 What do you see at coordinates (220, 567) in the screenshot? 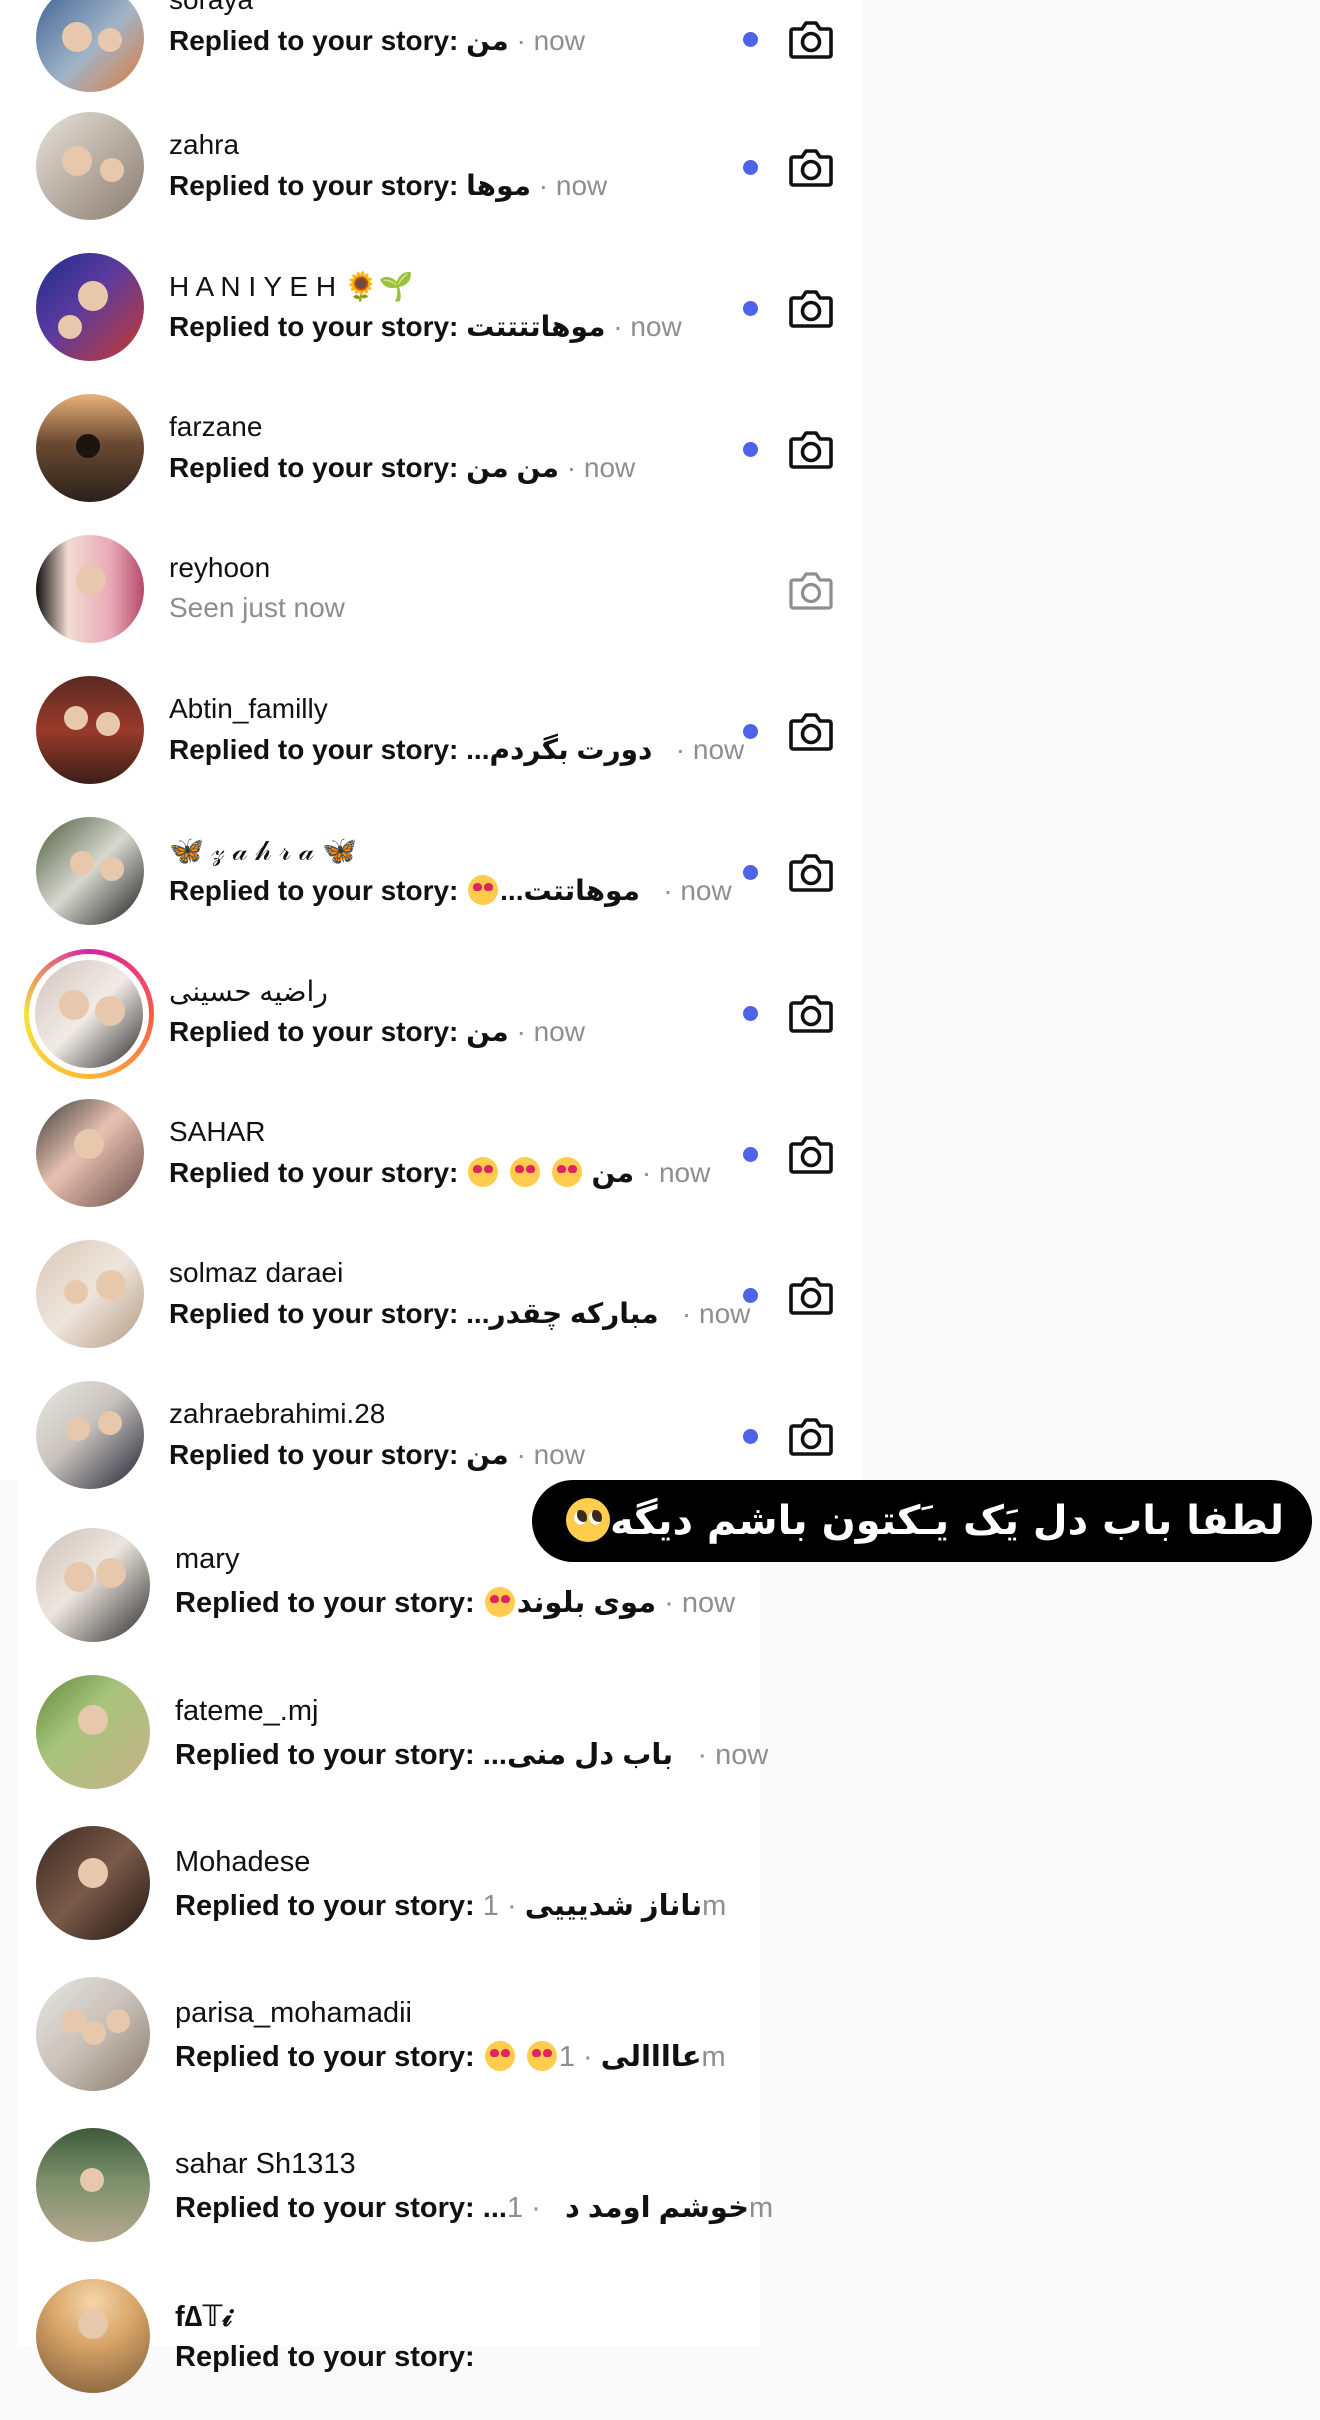
I see `username: reyhoon` at bounding box center [220, 567].